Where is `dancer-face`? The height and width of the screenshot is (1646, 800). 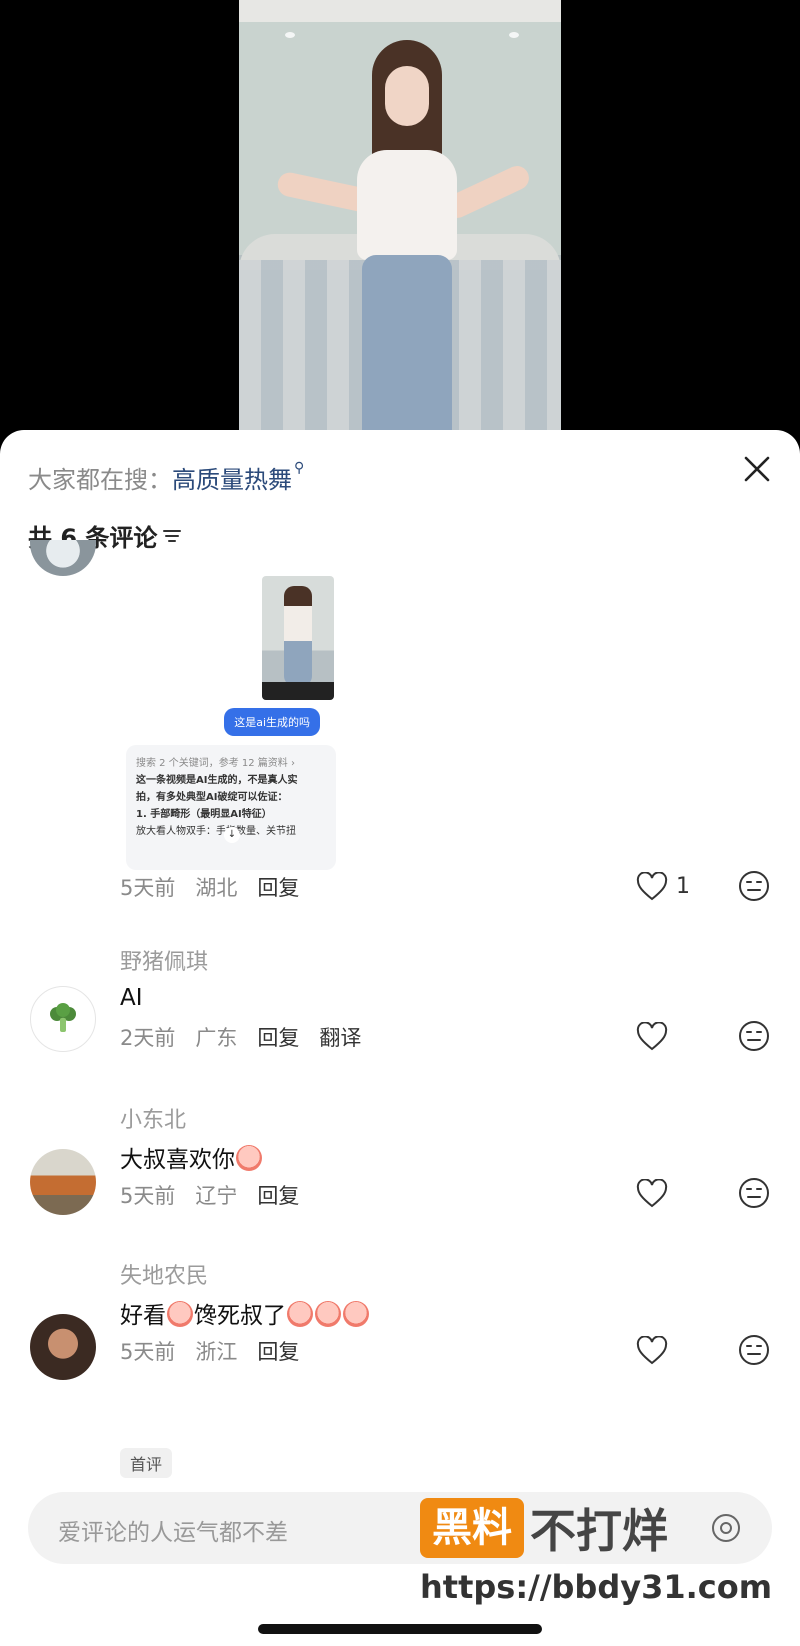
dancer-face is located at coordinates (407, 96).